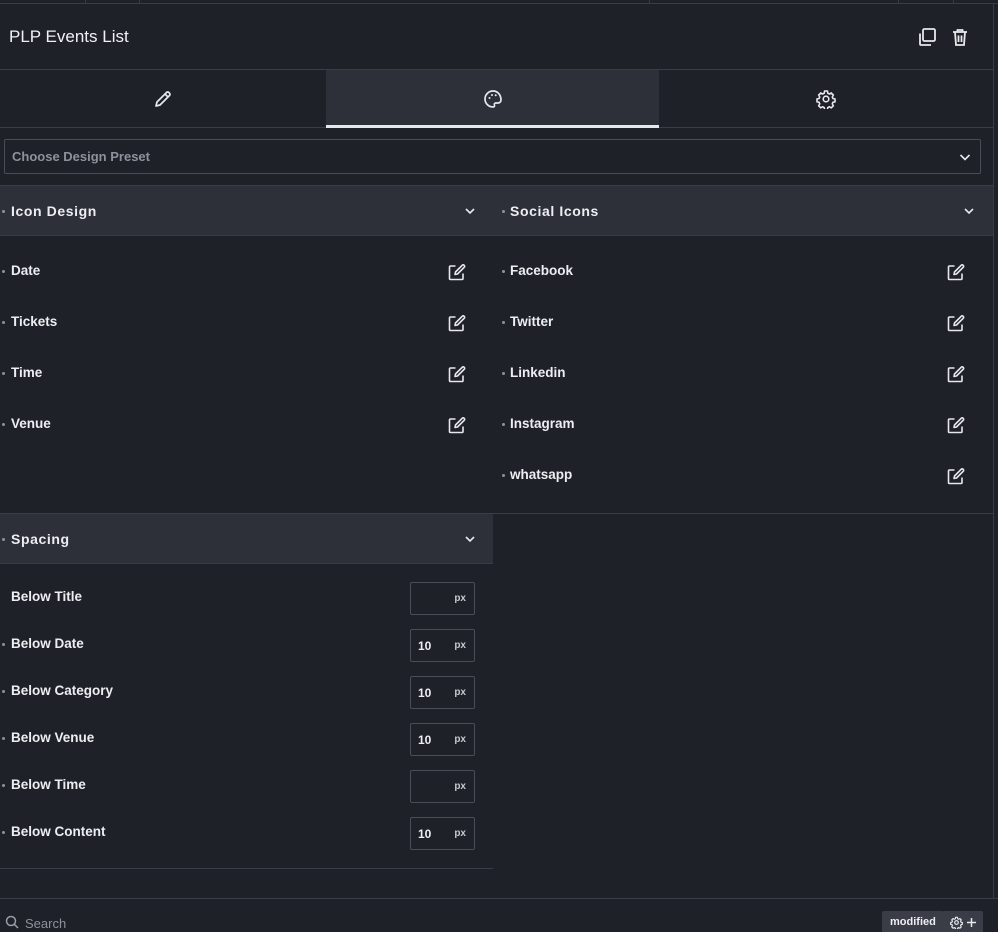  I want to click on below-date-input: px, so click(442, 645).